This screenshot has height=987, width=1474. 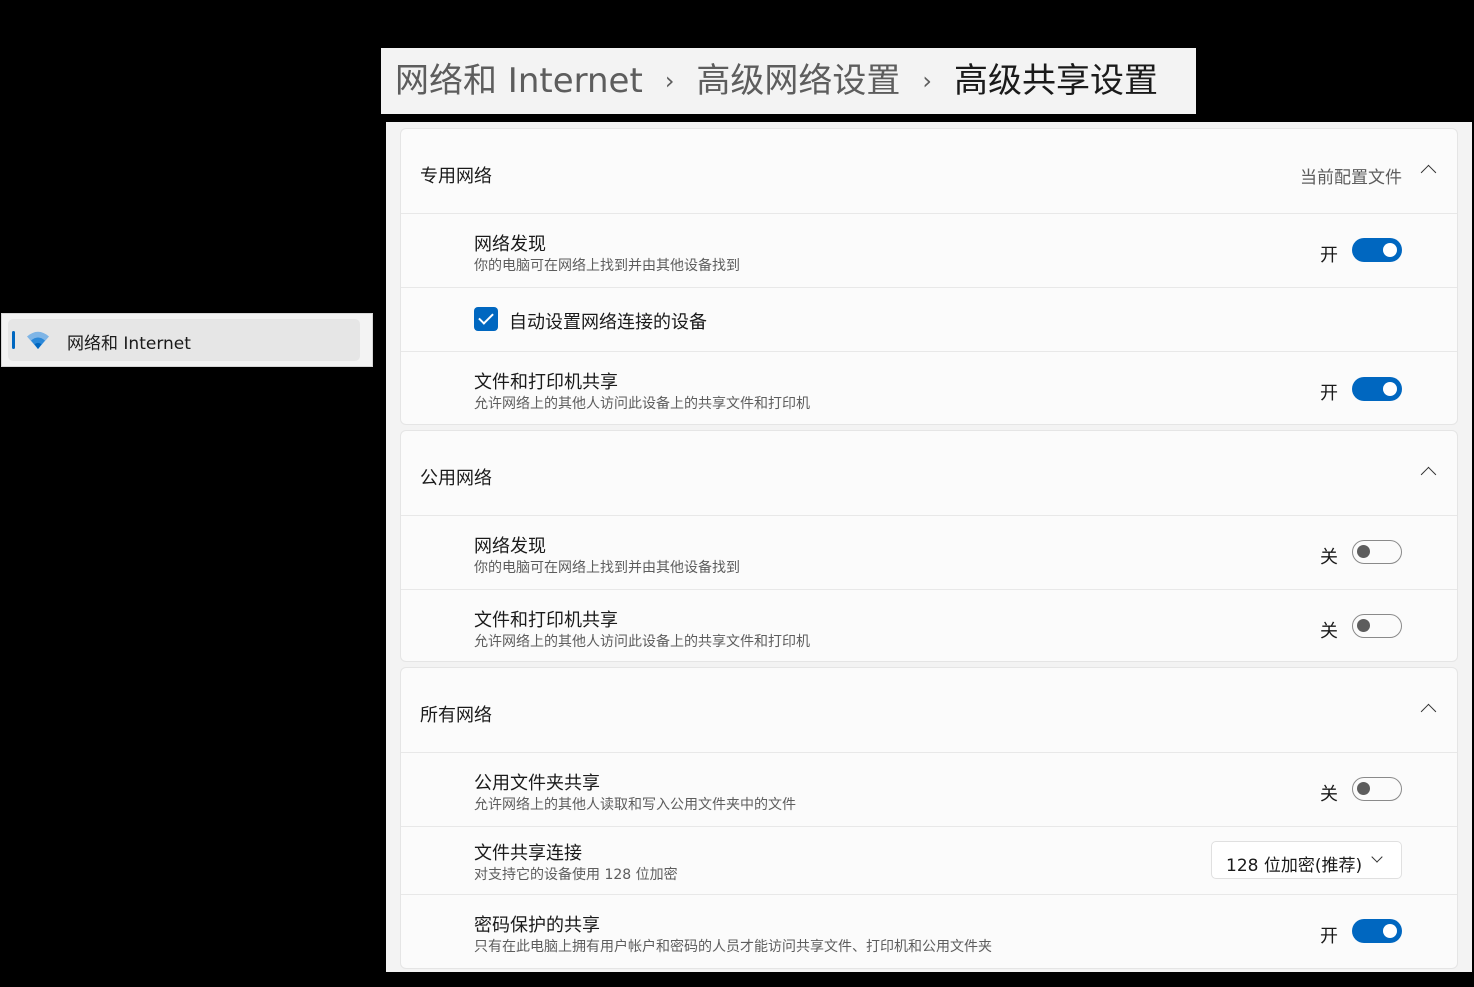 I want to click on selection-indicator, so click(x=13, y=340).